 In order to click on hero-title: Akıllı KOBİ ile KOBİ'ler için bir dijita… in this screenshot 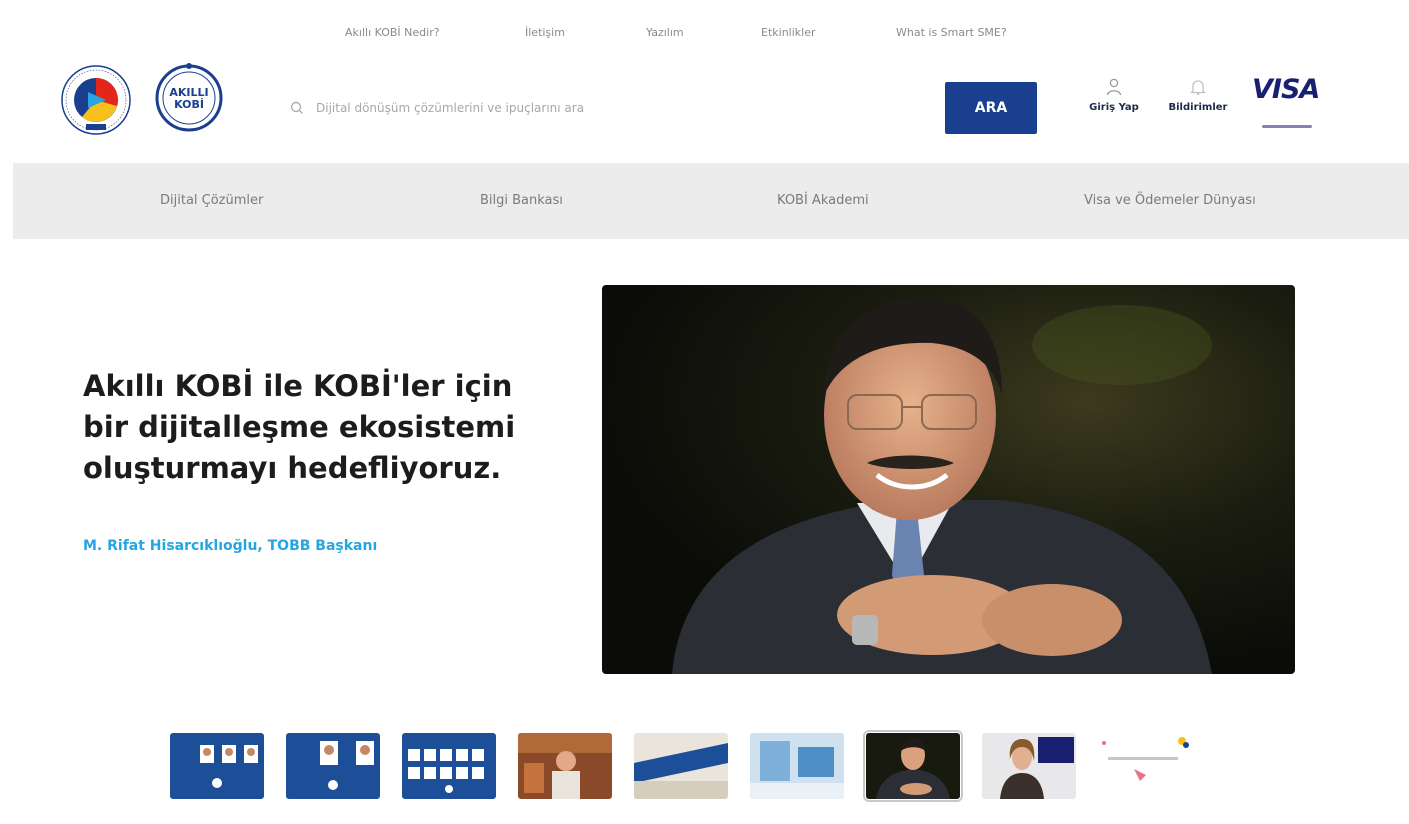, I will do `click(299, 427)`.